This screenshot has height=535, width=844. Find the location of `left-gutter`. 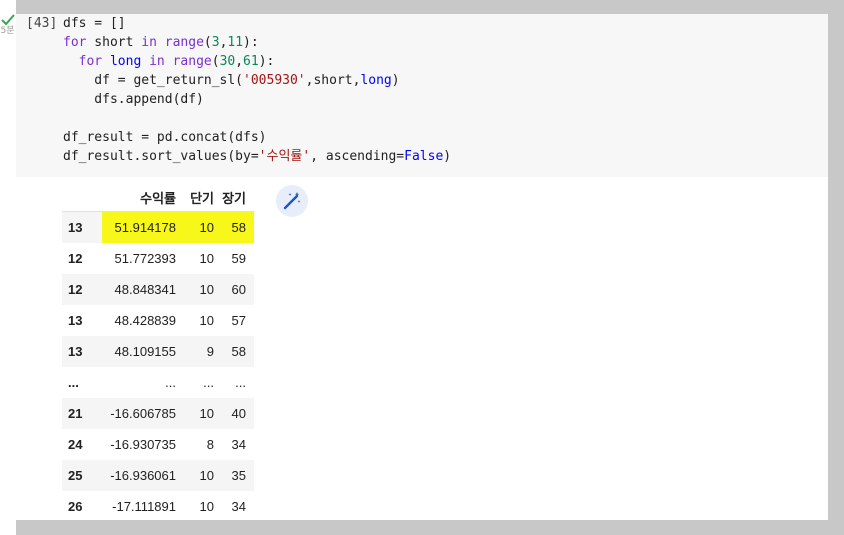

left-gutter is located at coordinates (8, 267).